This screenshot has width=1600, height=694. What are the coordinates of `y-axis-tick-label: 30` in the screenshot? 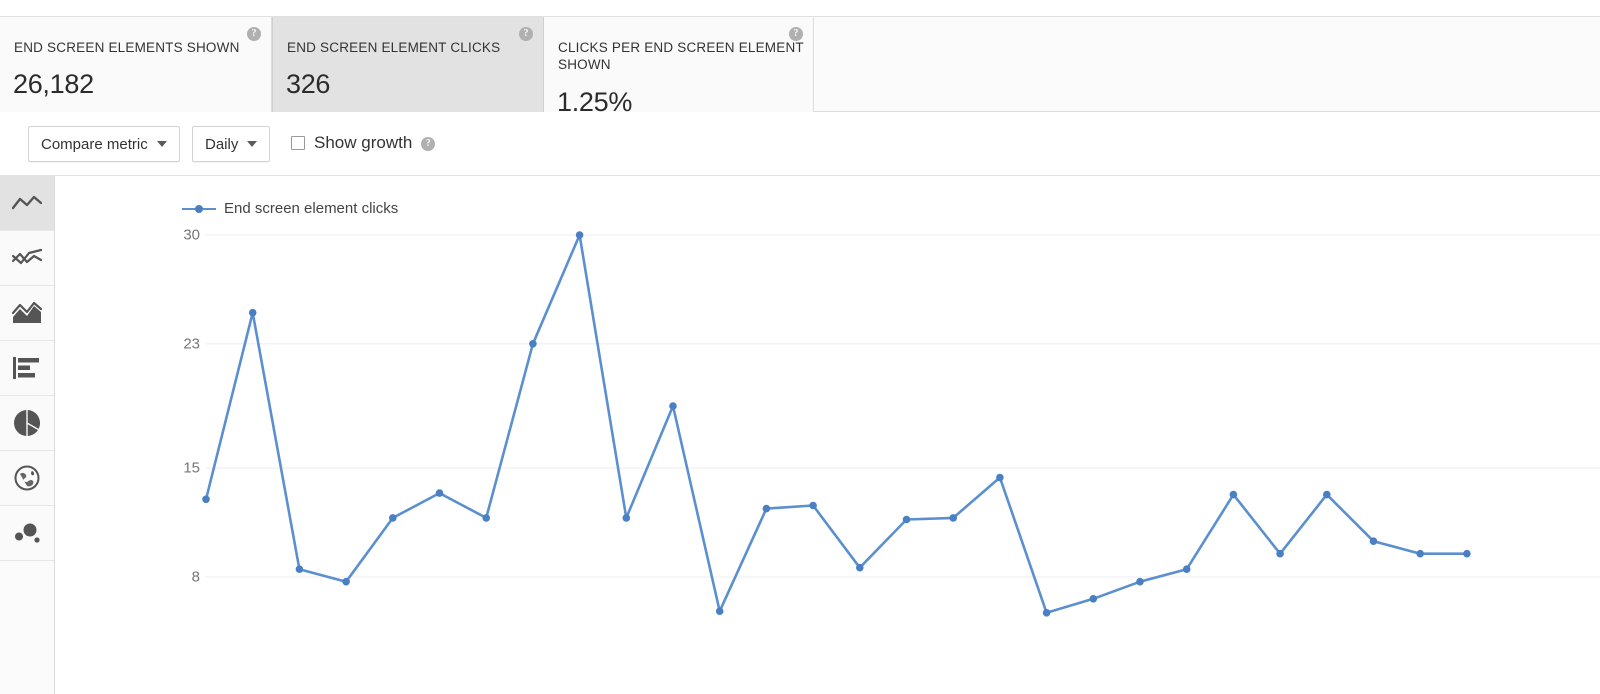 It's located at (191, 235).